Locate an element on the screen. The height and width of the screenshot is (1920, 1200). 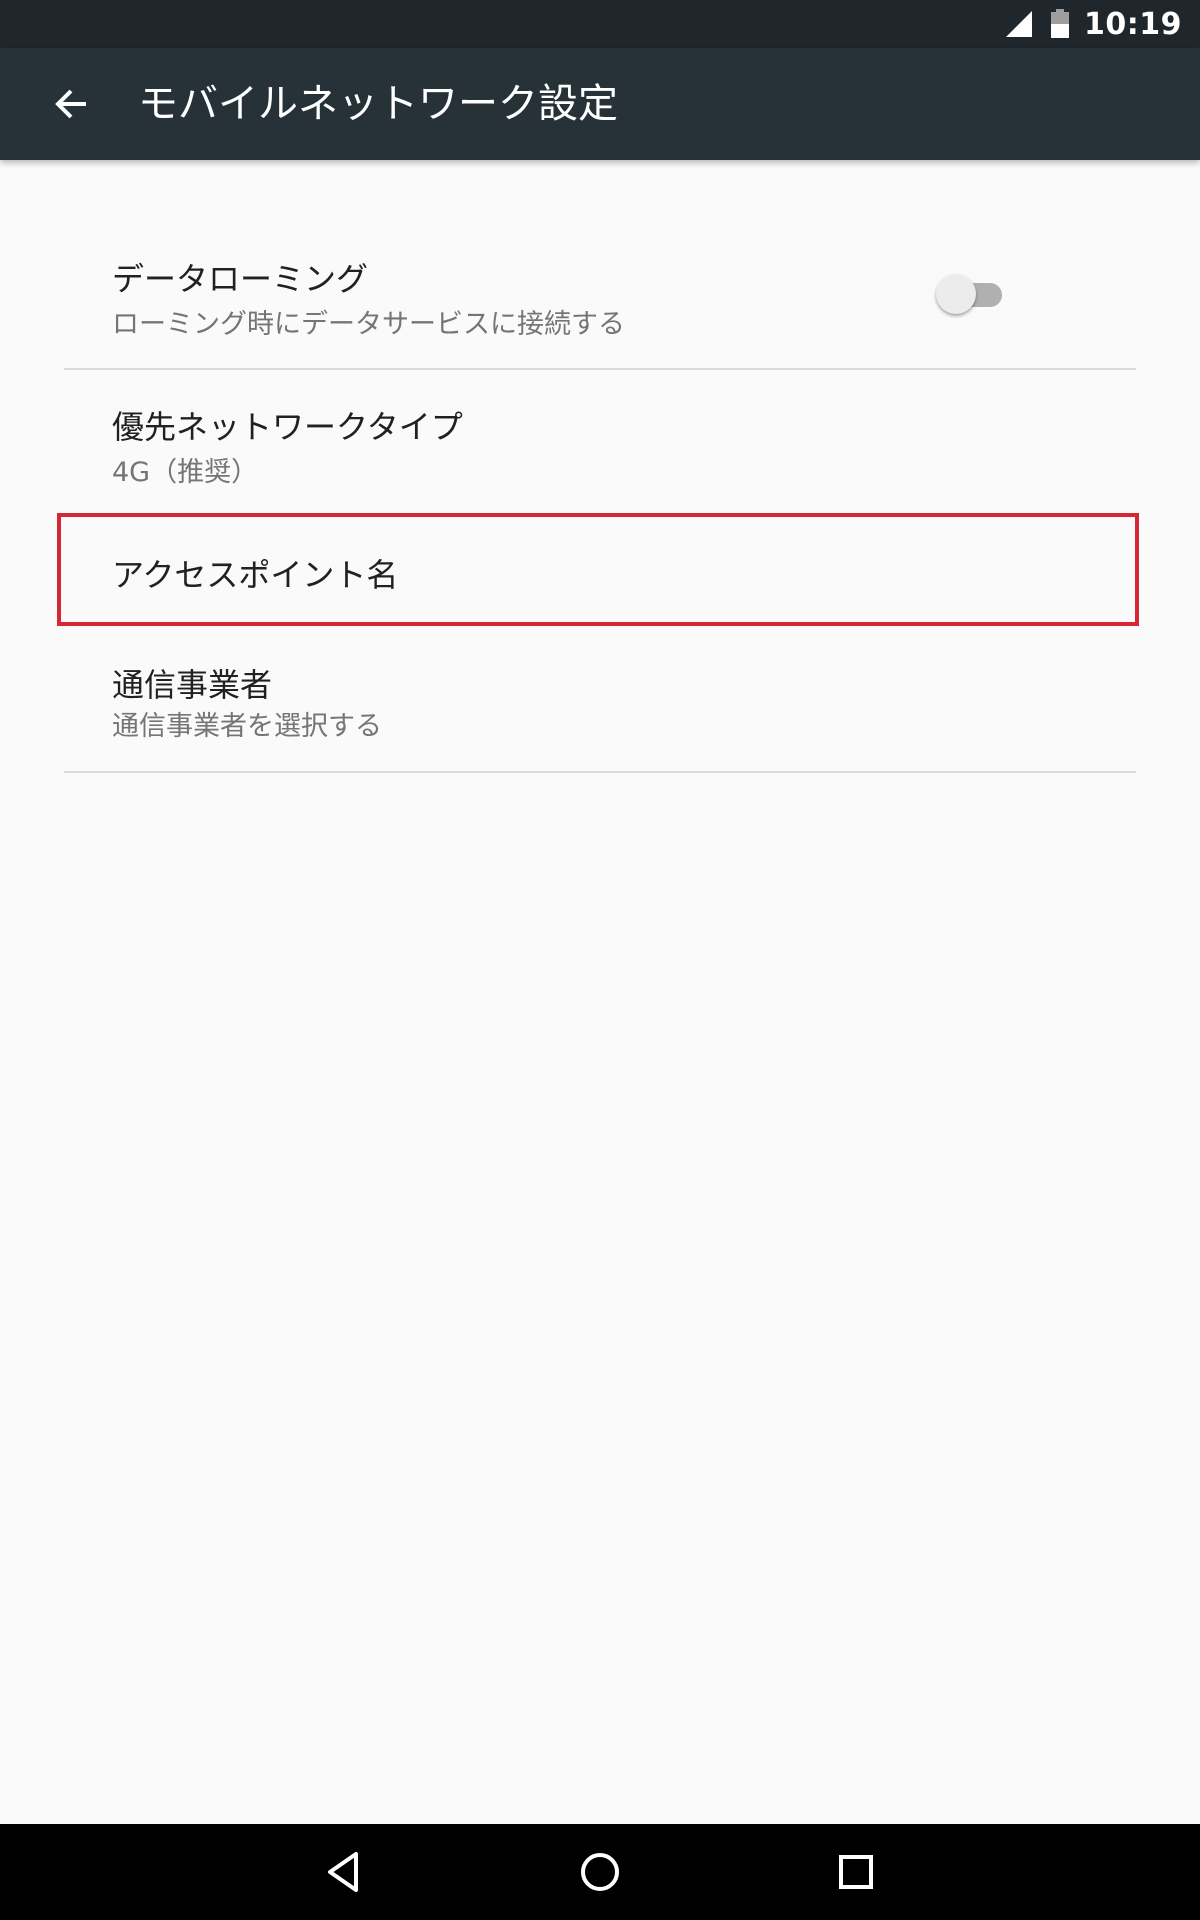
arrow-left-icon is located at coordinates (70, 104).